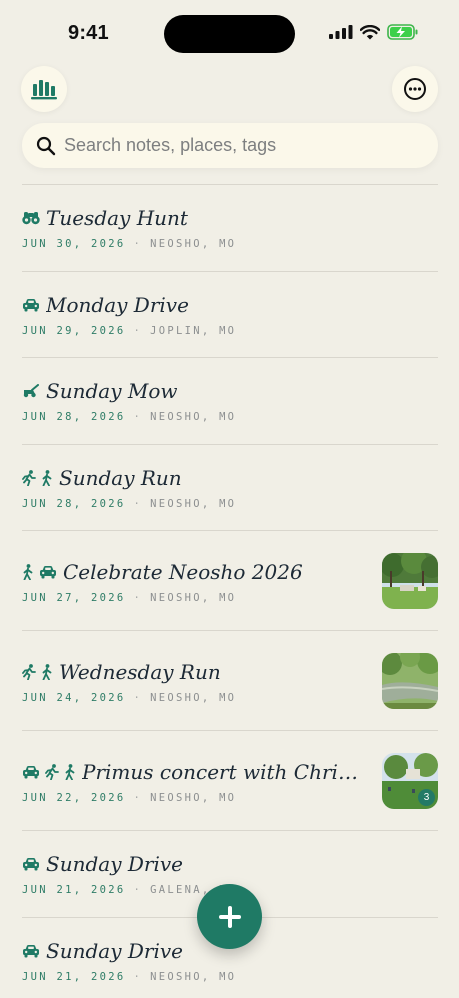  What do you see at coordinates (74, 698) in the screenshot?
I see `entry-date: JUN 24, 2026` at bounding box center [74, 698].